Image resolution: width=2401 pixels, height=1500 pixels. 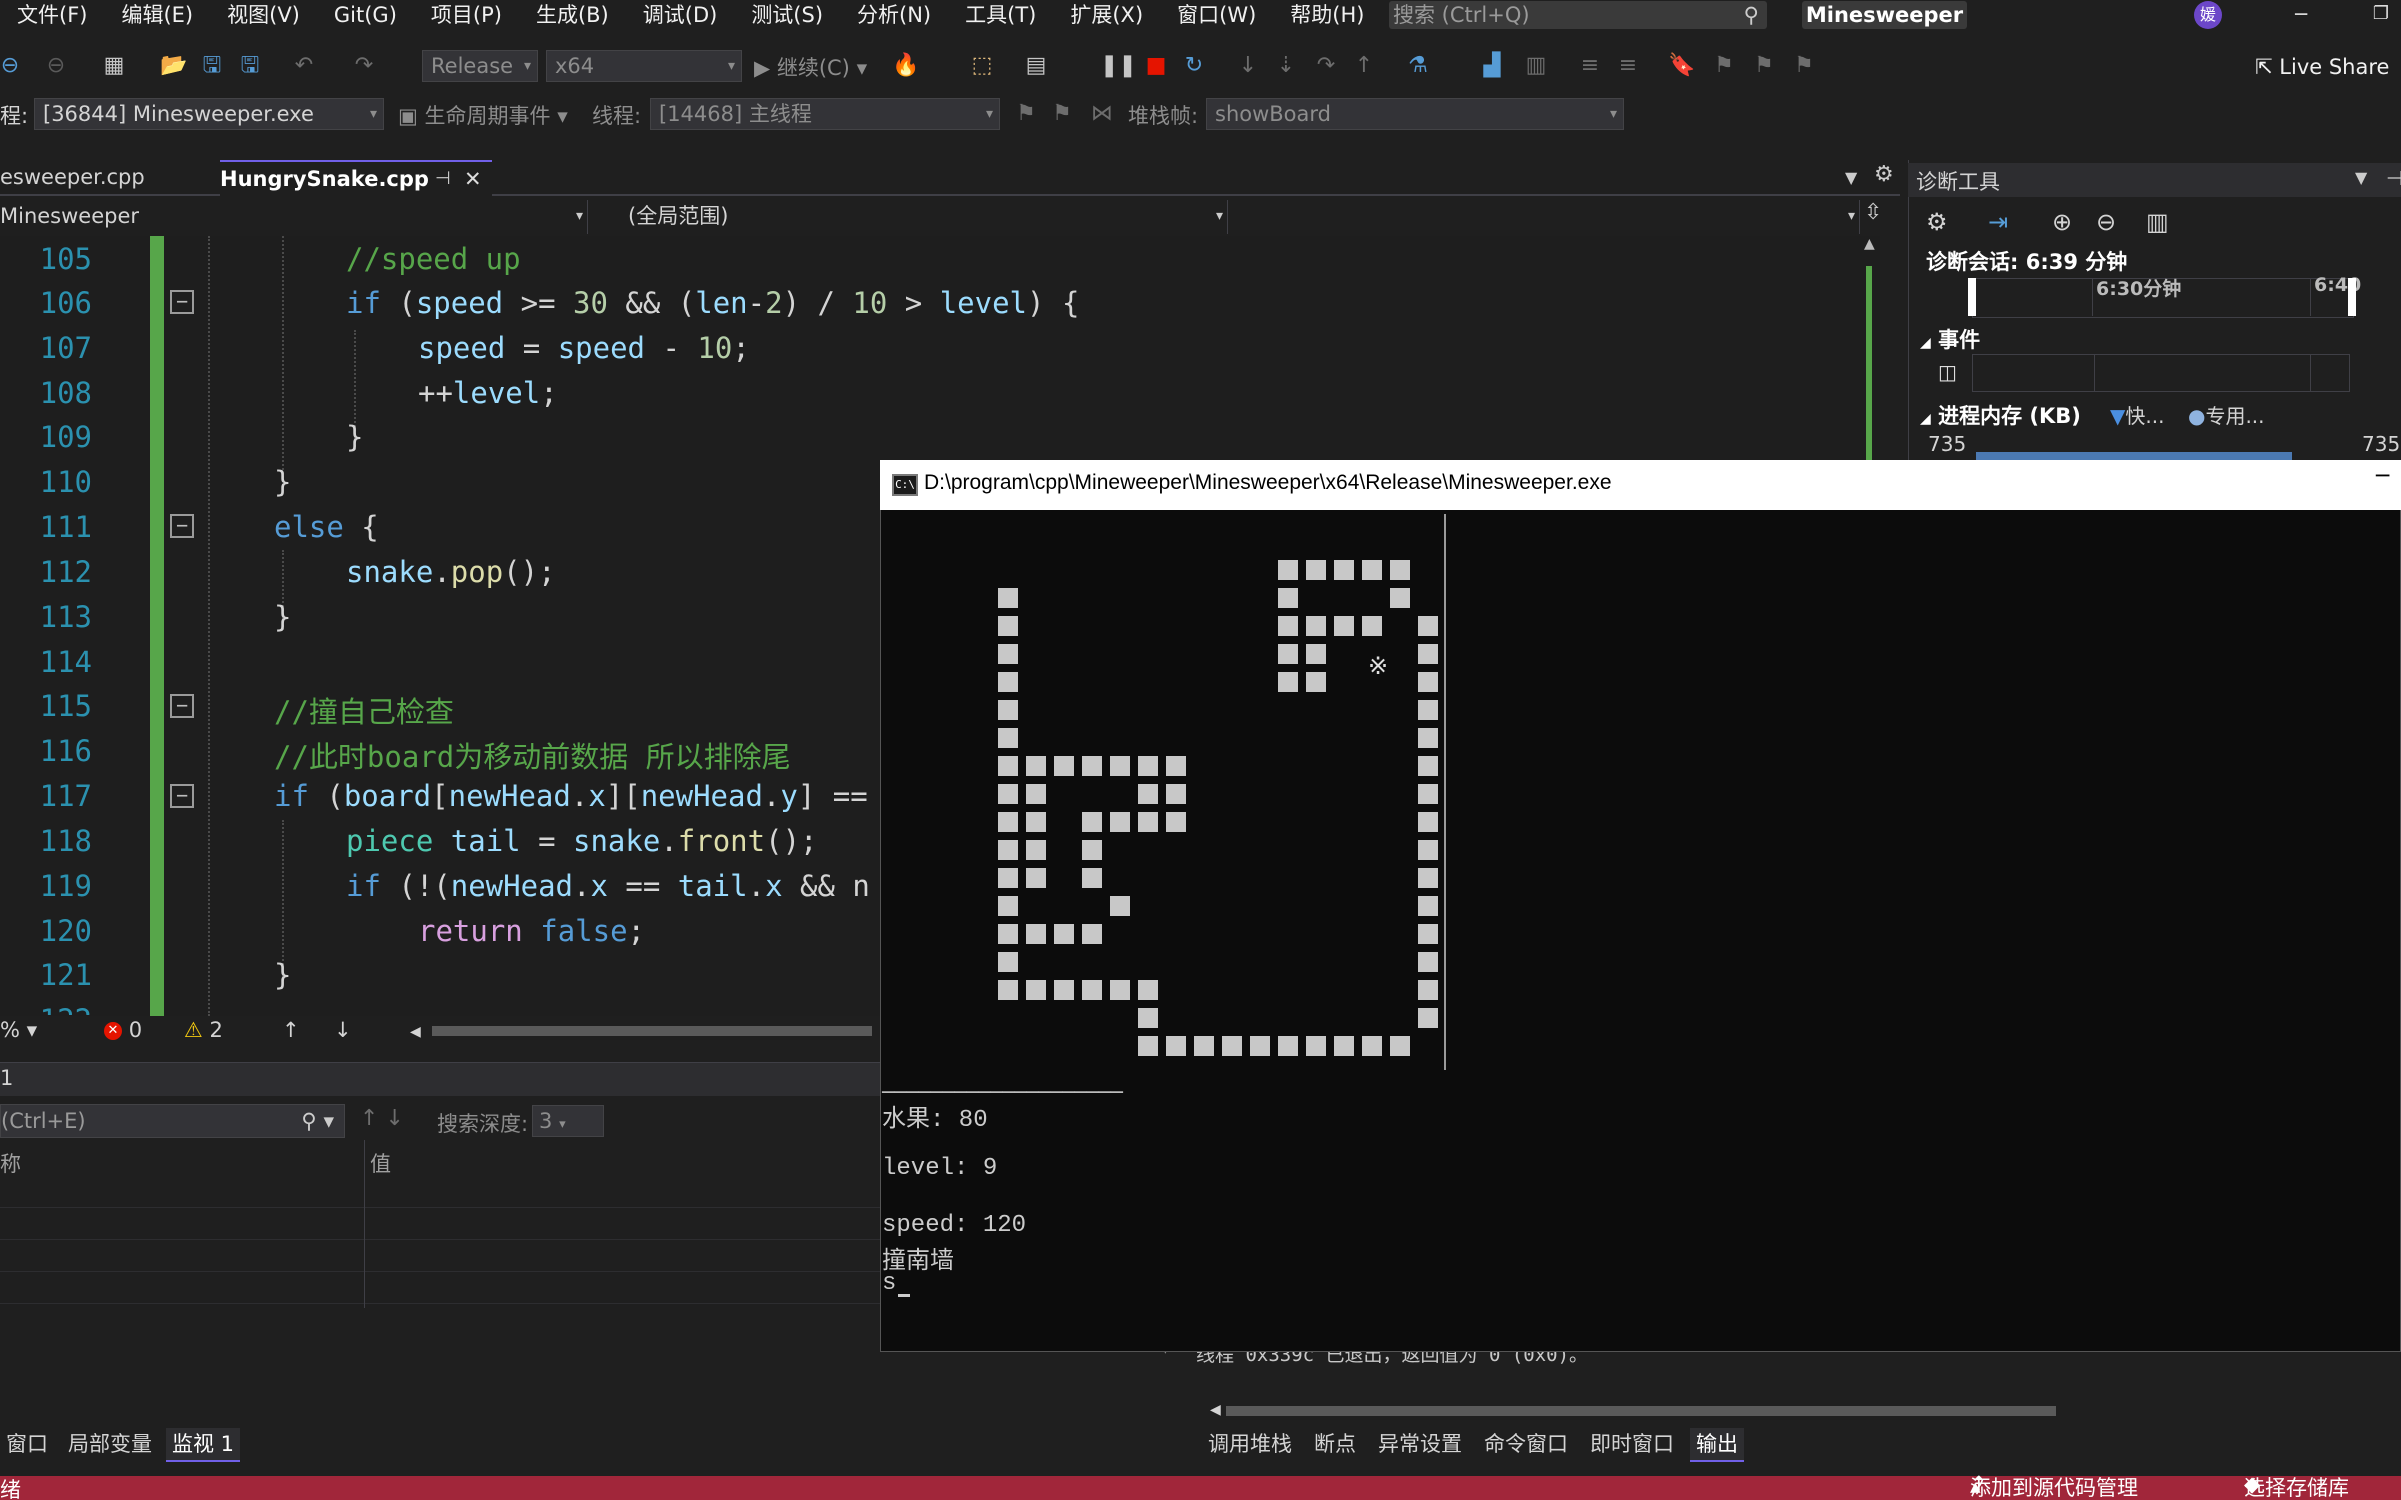 I want to click on step-into-icon: ↓, so click(x=1248, y=66).